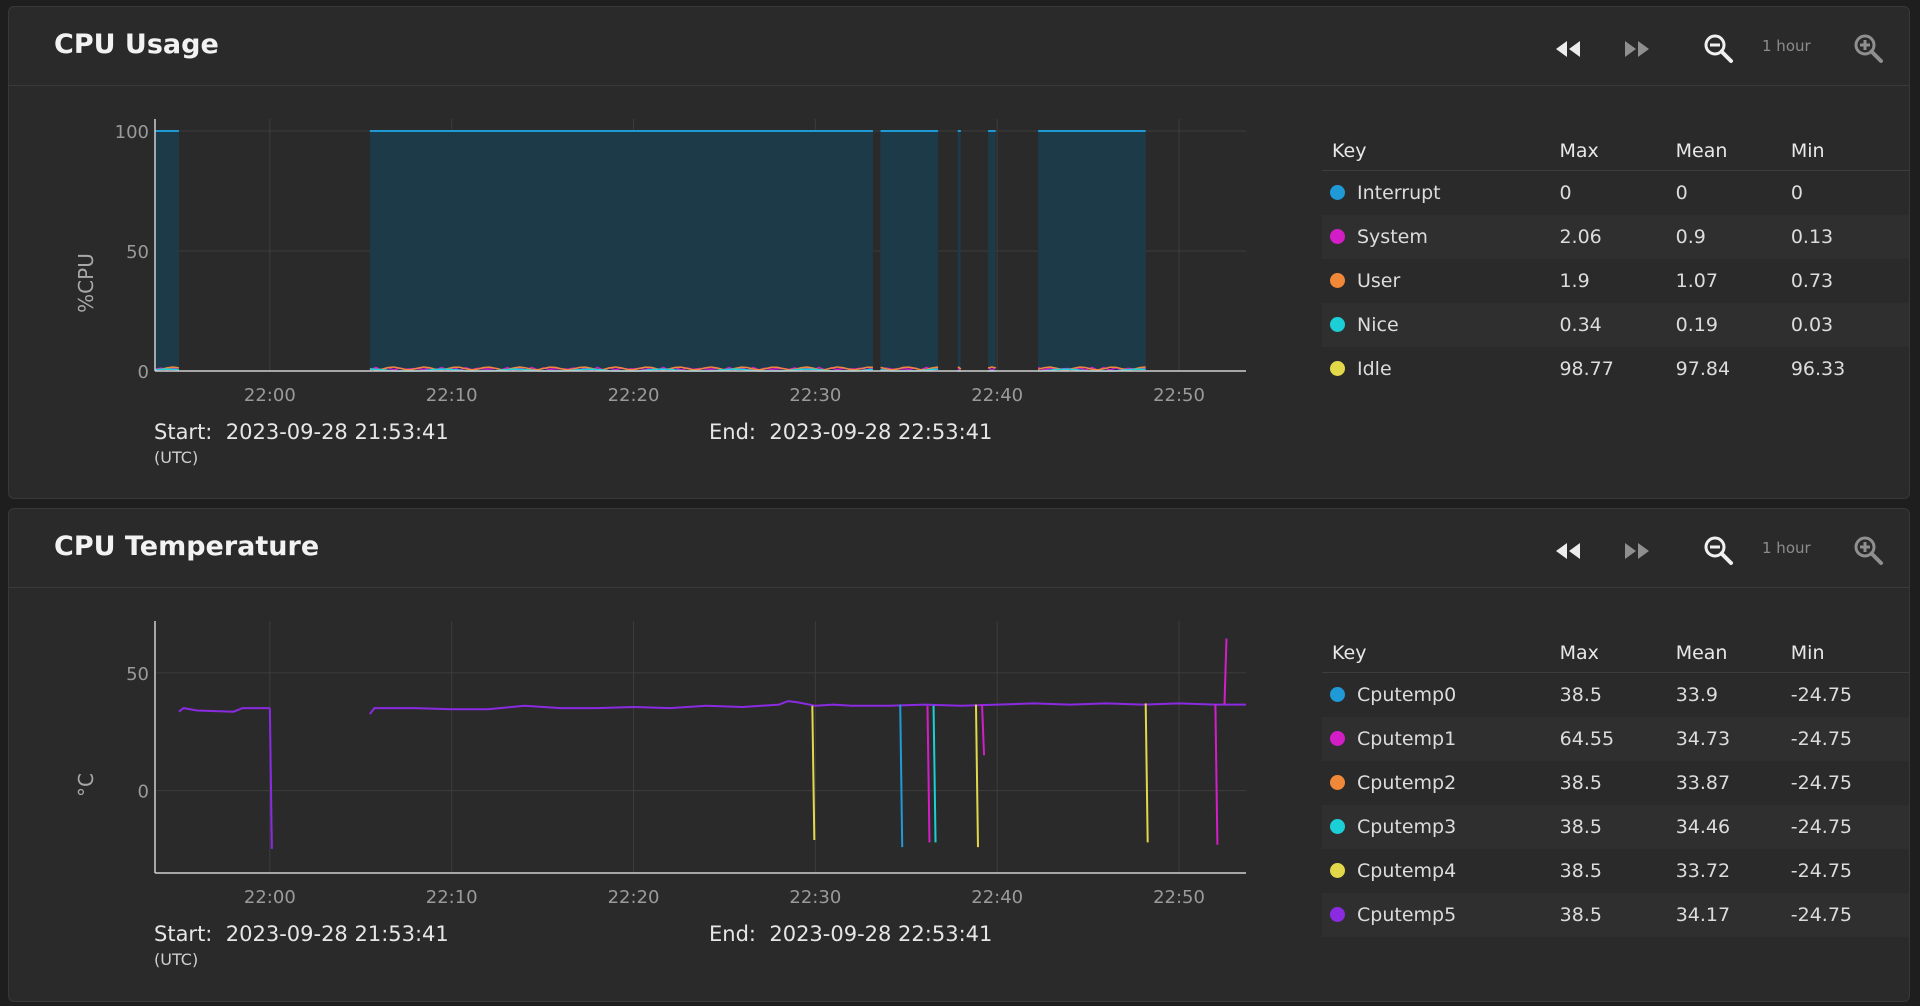 Image resolution: width=1920 pixels, height=1006 pixels. Describe the element at coordinates (183, 432) in the screenshot. I see `start-label: Start:` at that location.